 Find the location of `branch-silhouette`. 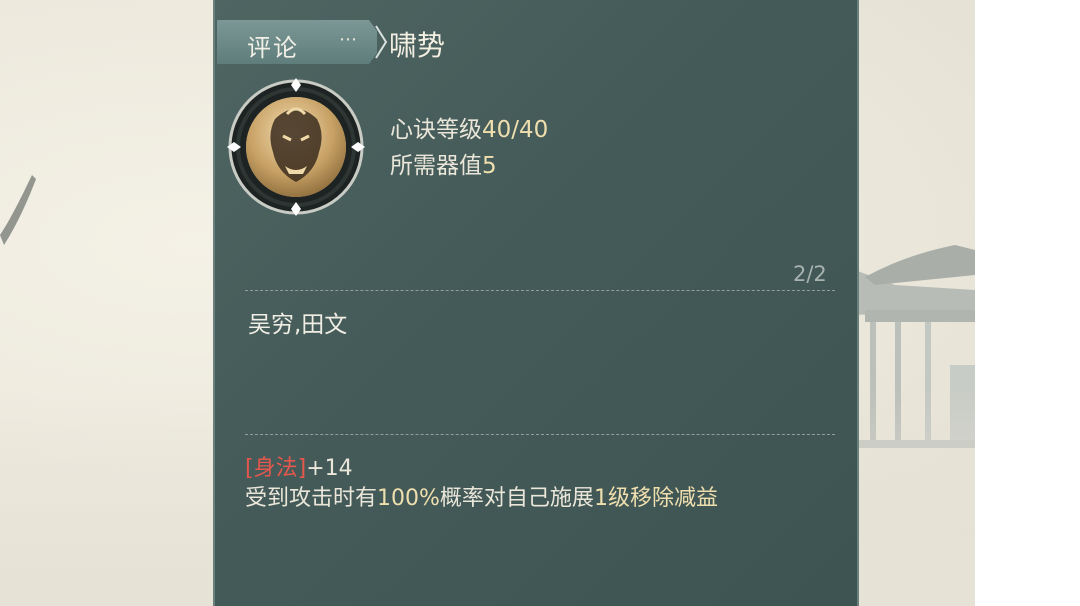

branch-silhouette is located at coordinates (18, 210).